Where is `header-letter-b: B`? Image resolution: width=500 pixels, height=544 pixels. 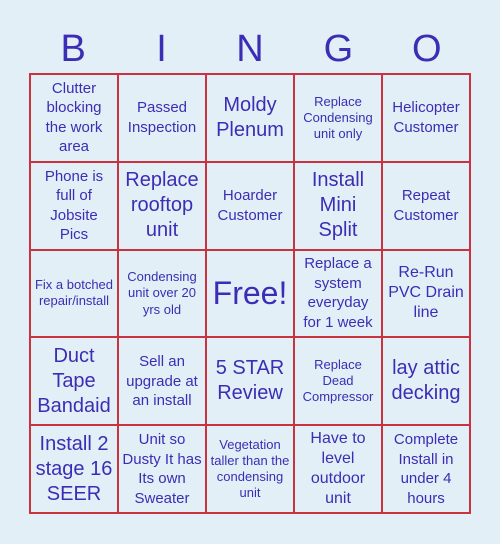 header-letter-b: B is located at coordinates (73, 49).